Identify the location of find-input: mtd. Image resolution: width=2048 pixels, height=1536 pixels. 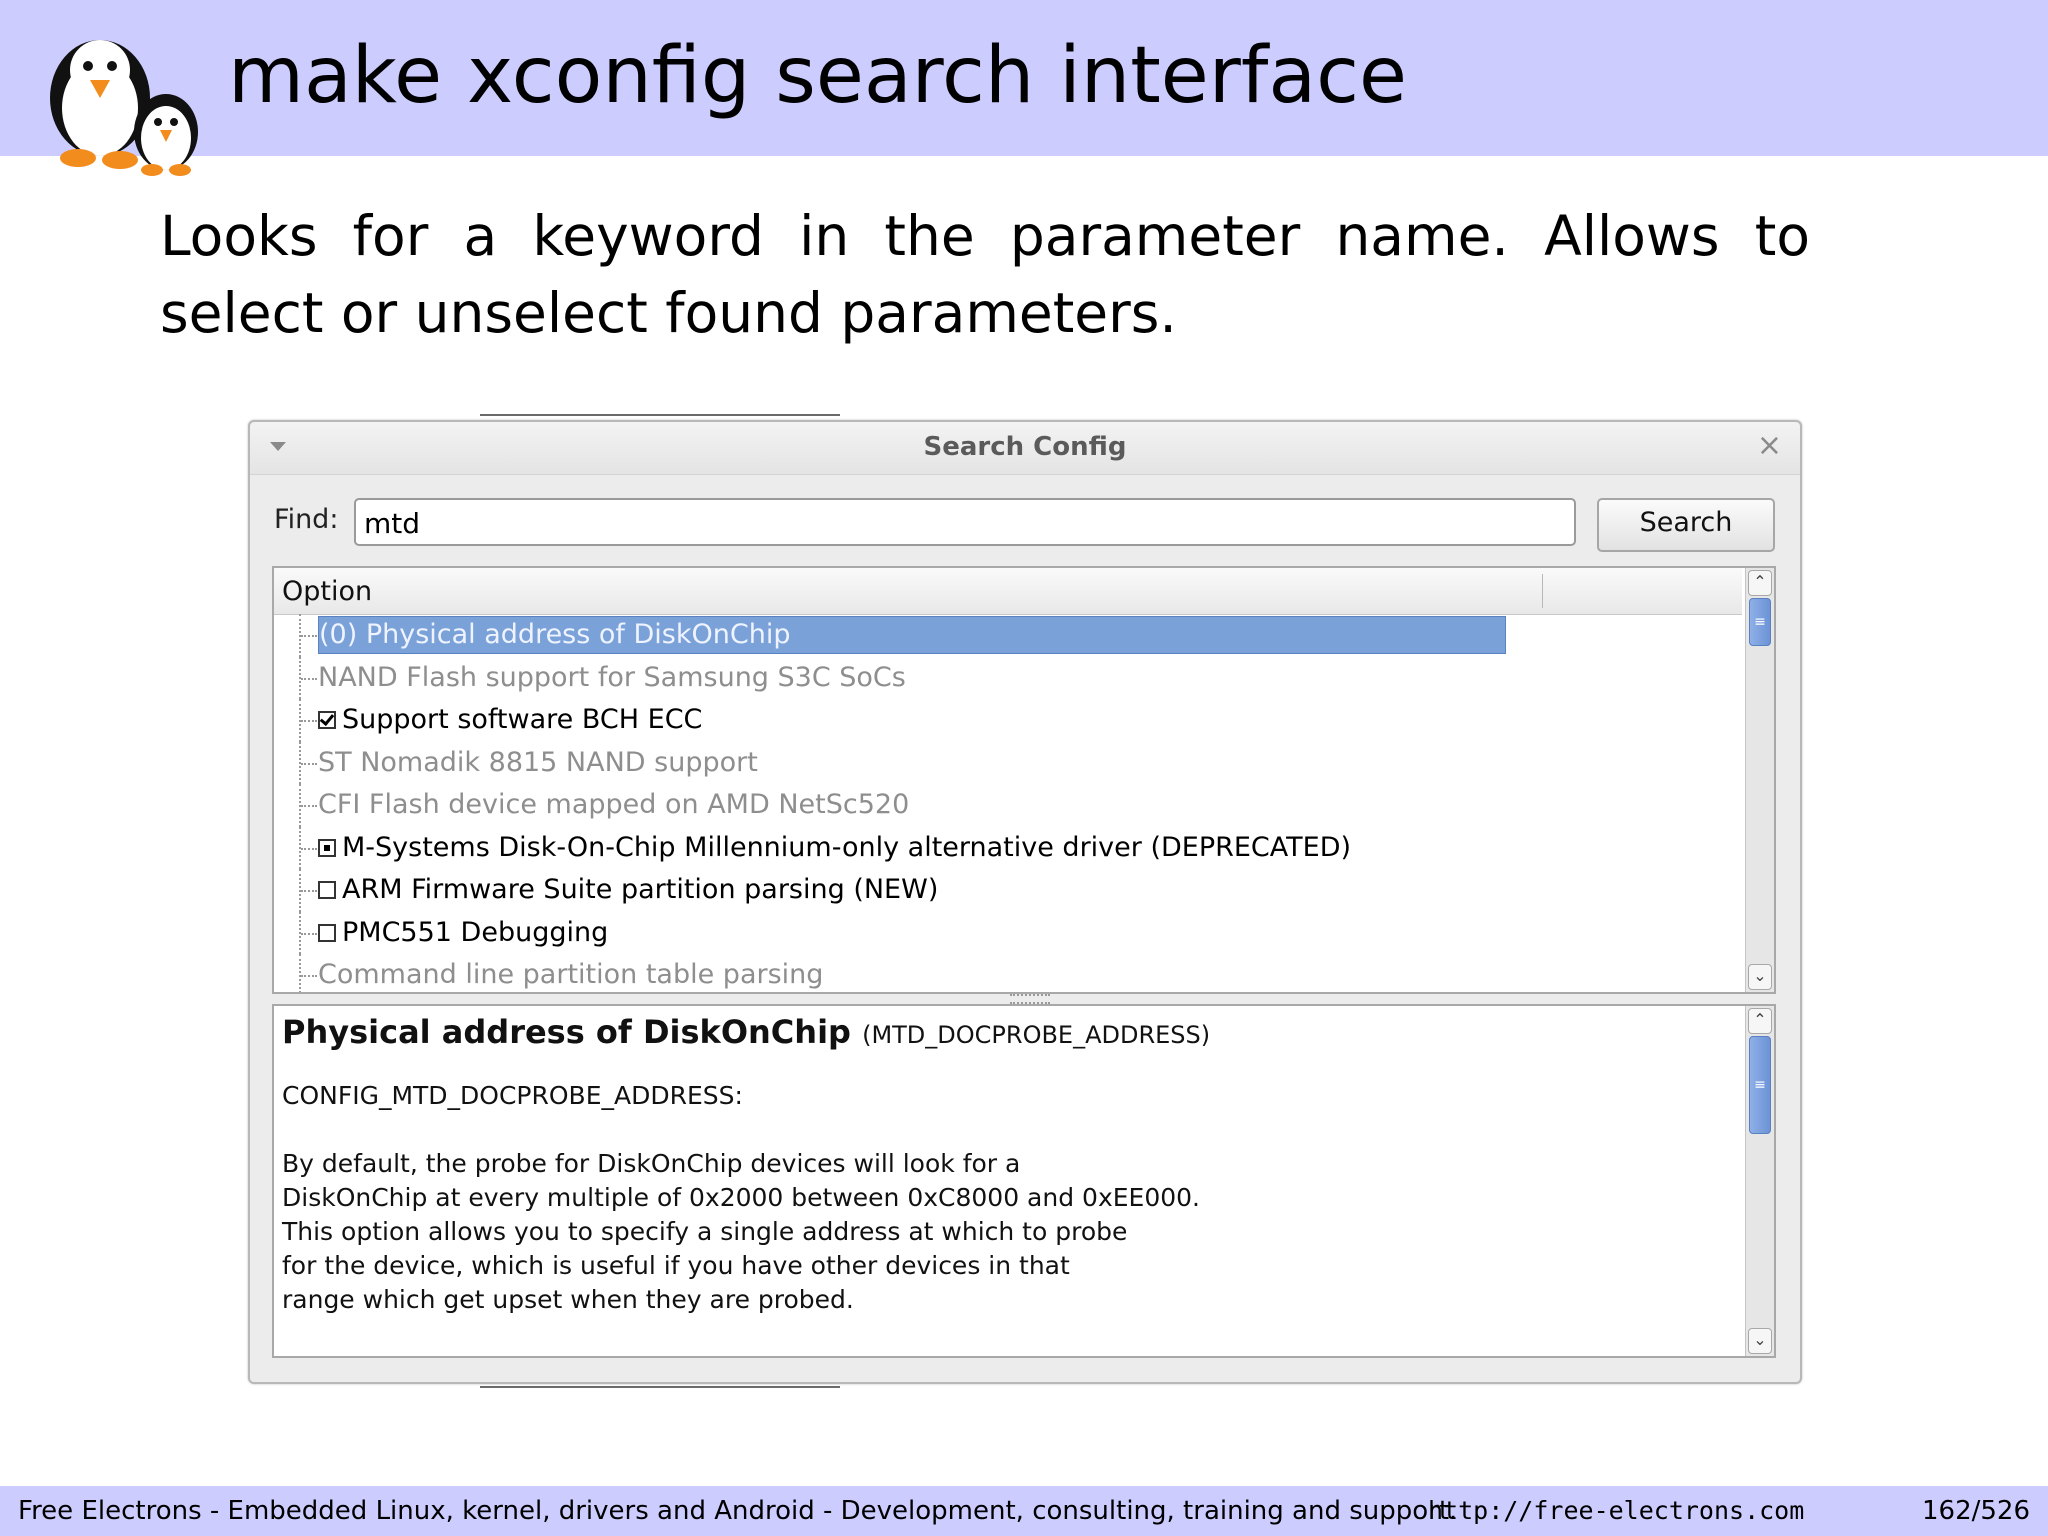
(965, 522).